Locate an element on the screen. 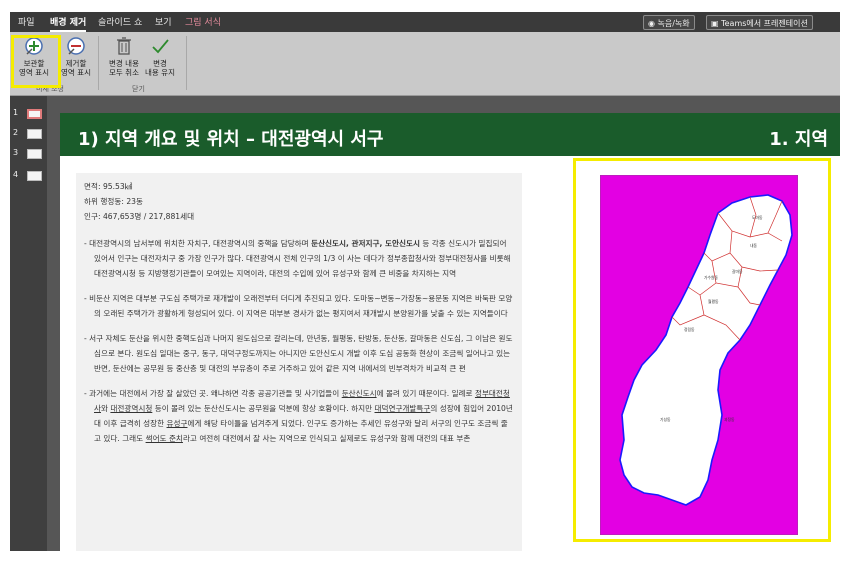 Image resolution: width=855 pixels, height=561 pixels. teams-icon: ▣ is located at coordinates (715, 23).